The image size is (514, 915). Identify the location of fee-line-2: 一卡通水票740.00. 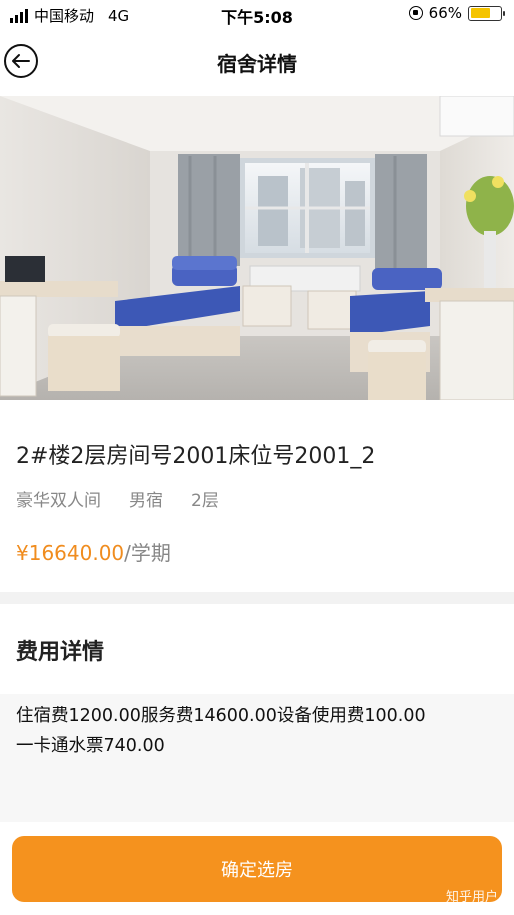
(90, 746).